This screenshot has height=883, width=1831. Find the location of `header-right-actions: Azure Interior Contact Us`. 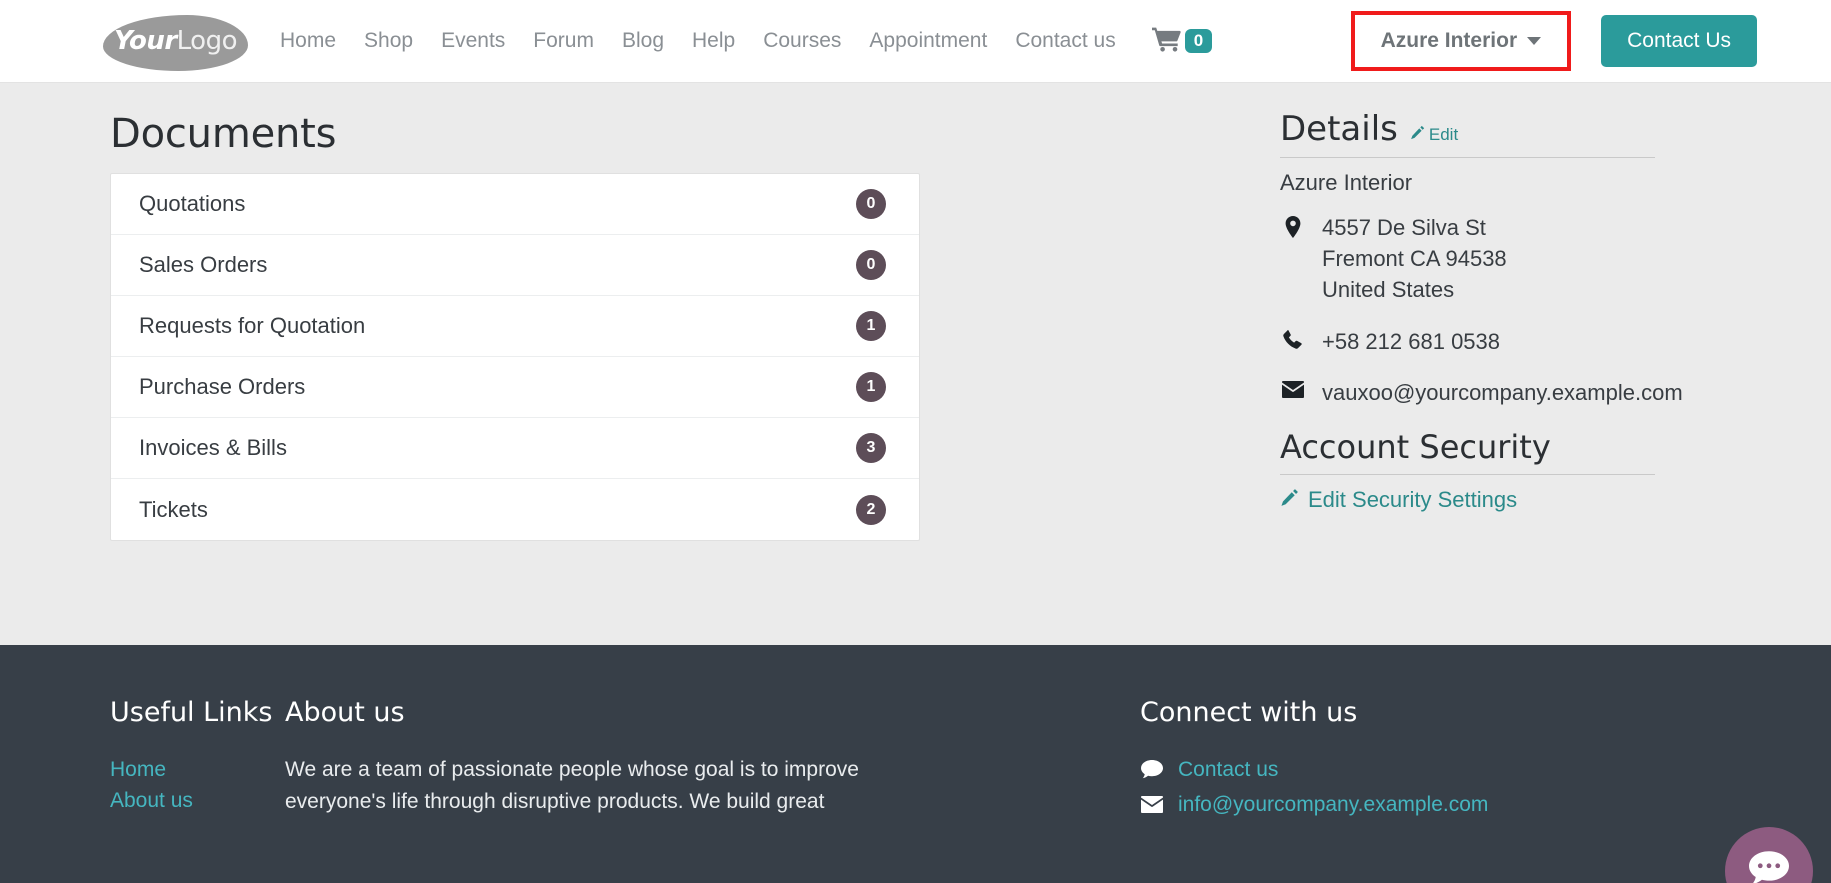

header-right-actions: Azure Interior Contact Us is located at coordinates (1581, 41).